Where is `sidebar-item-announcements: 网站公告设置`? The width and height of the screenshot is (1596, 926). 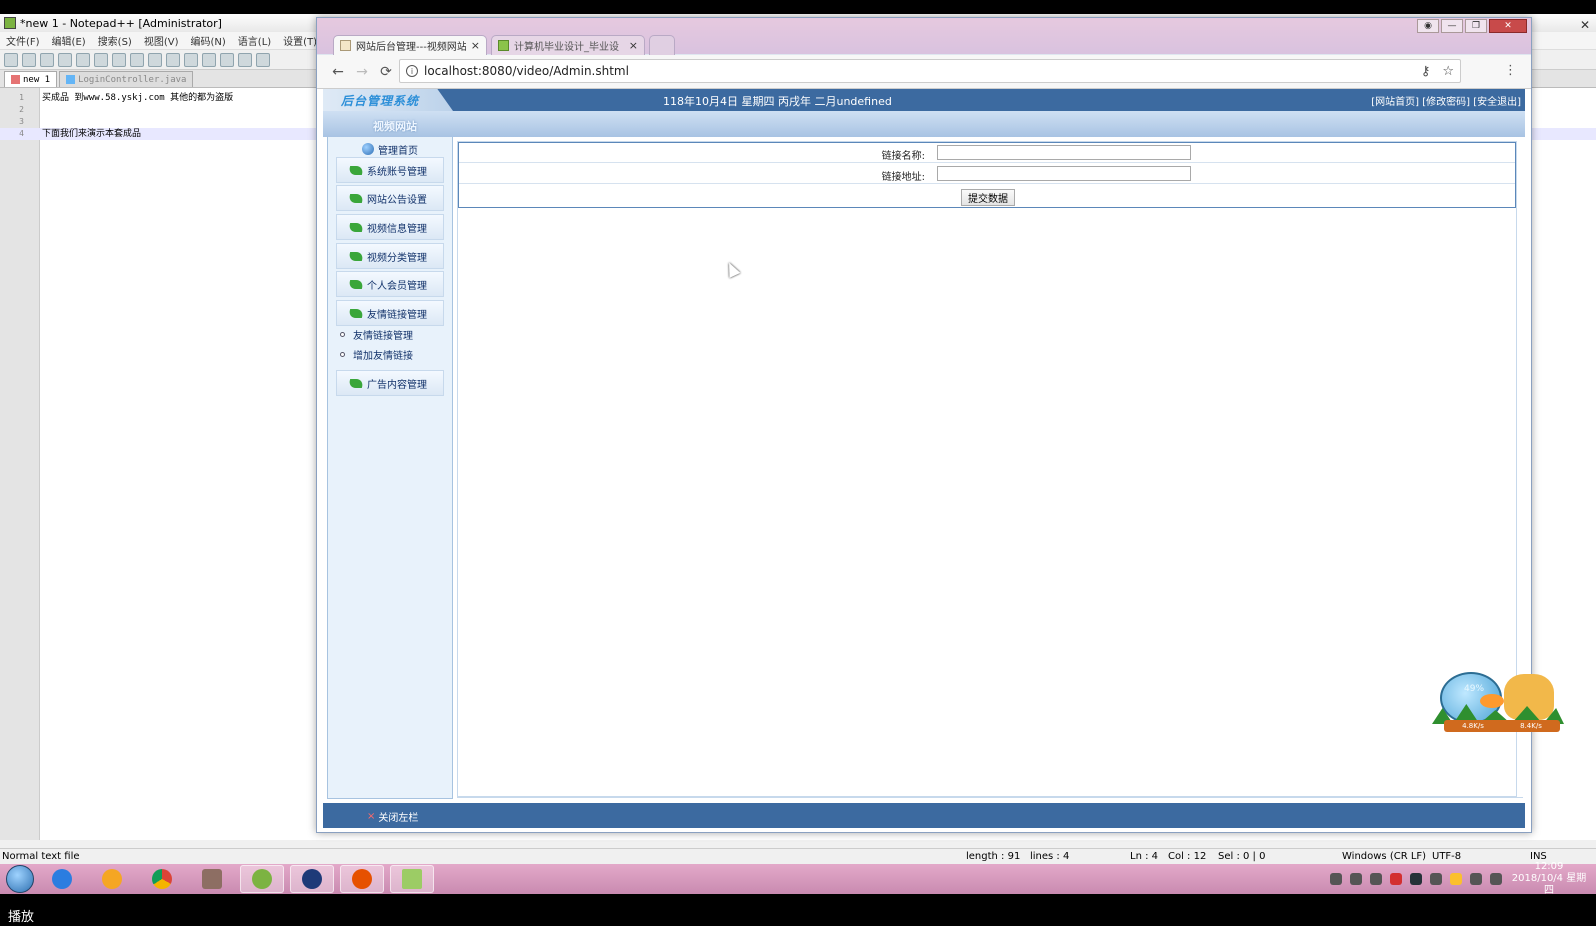 sidebar-item-announcements: 网站公告设置 is located at coordinates (390, 198).